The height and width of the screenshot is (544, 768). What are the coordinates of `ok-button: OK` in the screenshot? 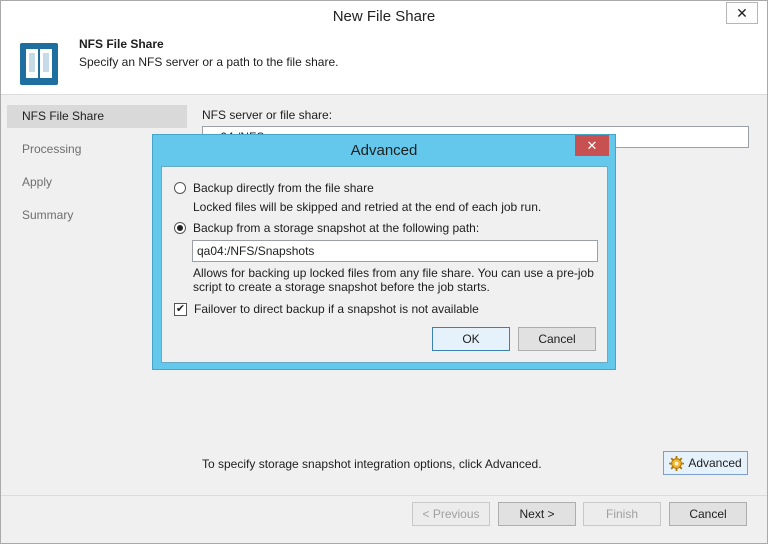 It's located at (471, 339).